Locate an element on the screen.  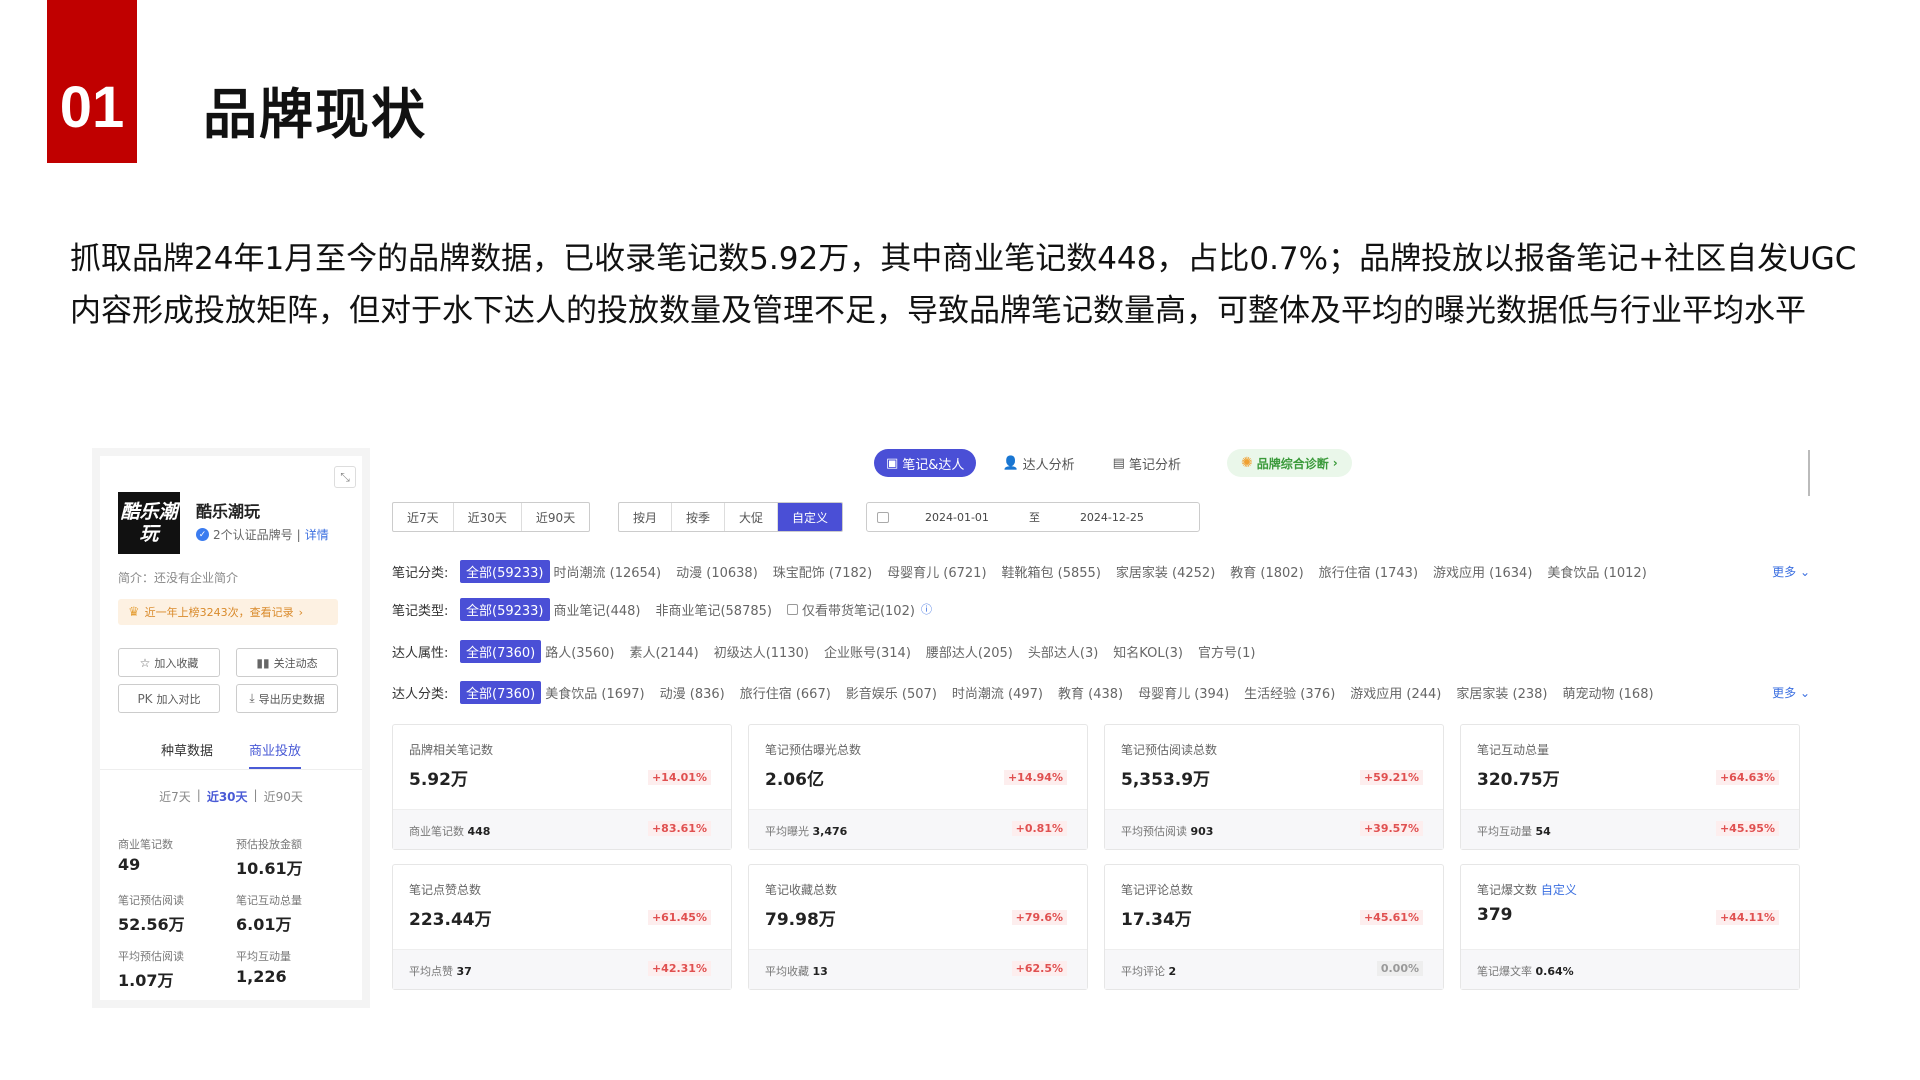
filter-option: 旅行住宿 (667) is located at coordinates (785, 692).